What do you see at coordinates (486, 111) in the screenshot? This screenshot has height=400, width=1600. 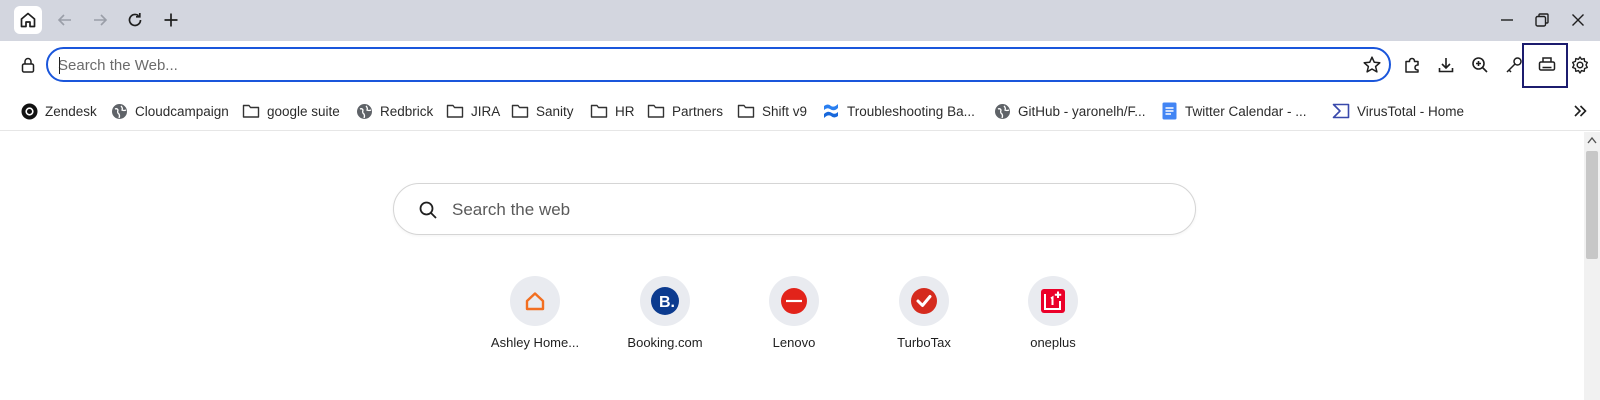 I see `bookmark-label: JIRA` at bounding box center [486, 111].